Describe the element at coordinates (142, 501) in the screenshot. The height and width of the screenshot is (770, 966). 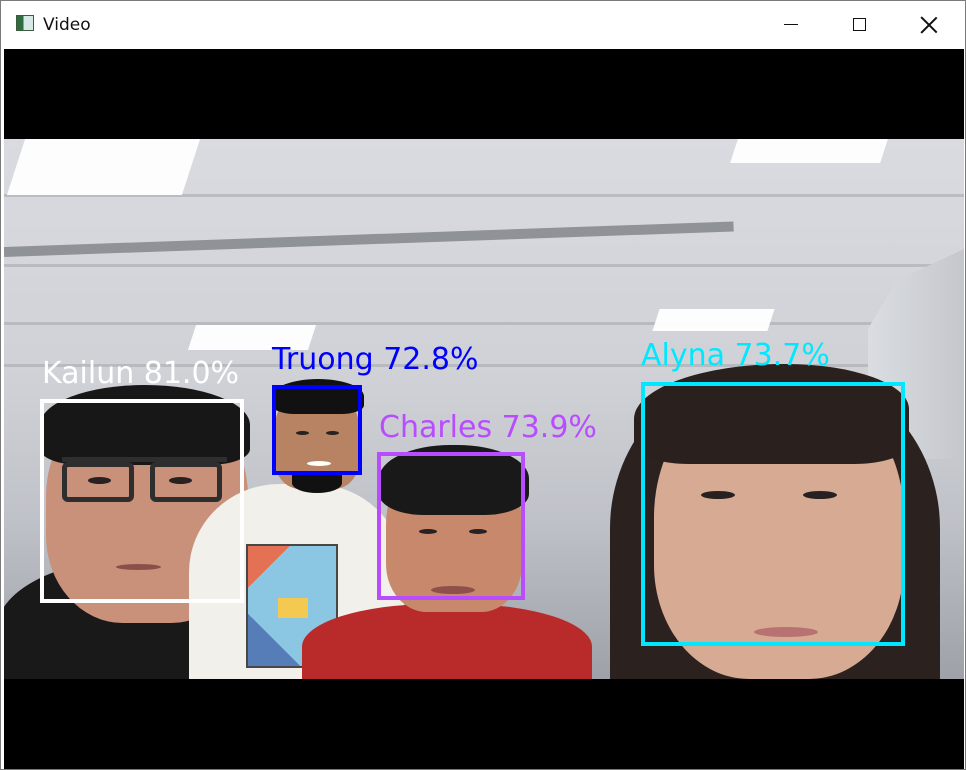
I see `face-box-kailun` at that location.